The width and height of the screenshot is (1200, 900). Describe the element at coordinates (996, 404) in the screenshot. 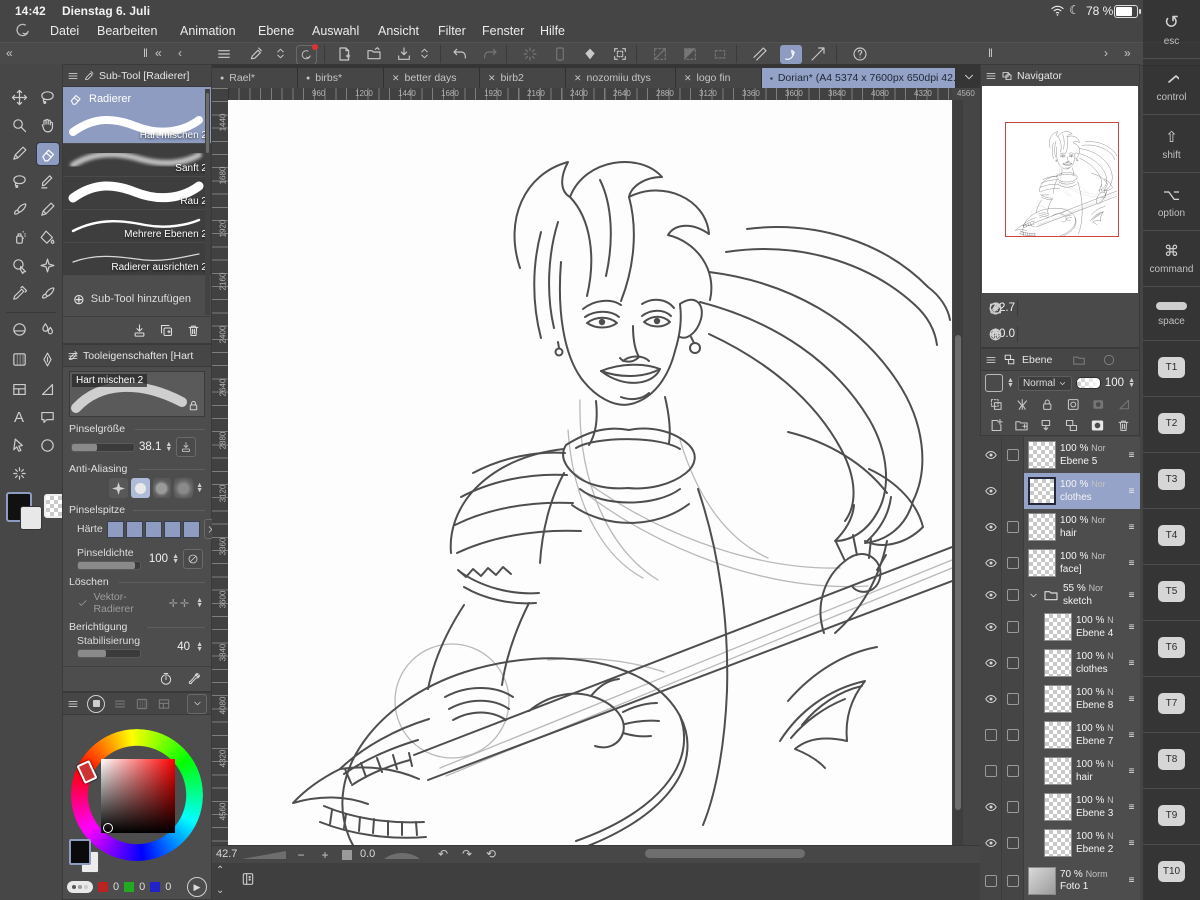

I see `clip-to-layer-icon` at that location.